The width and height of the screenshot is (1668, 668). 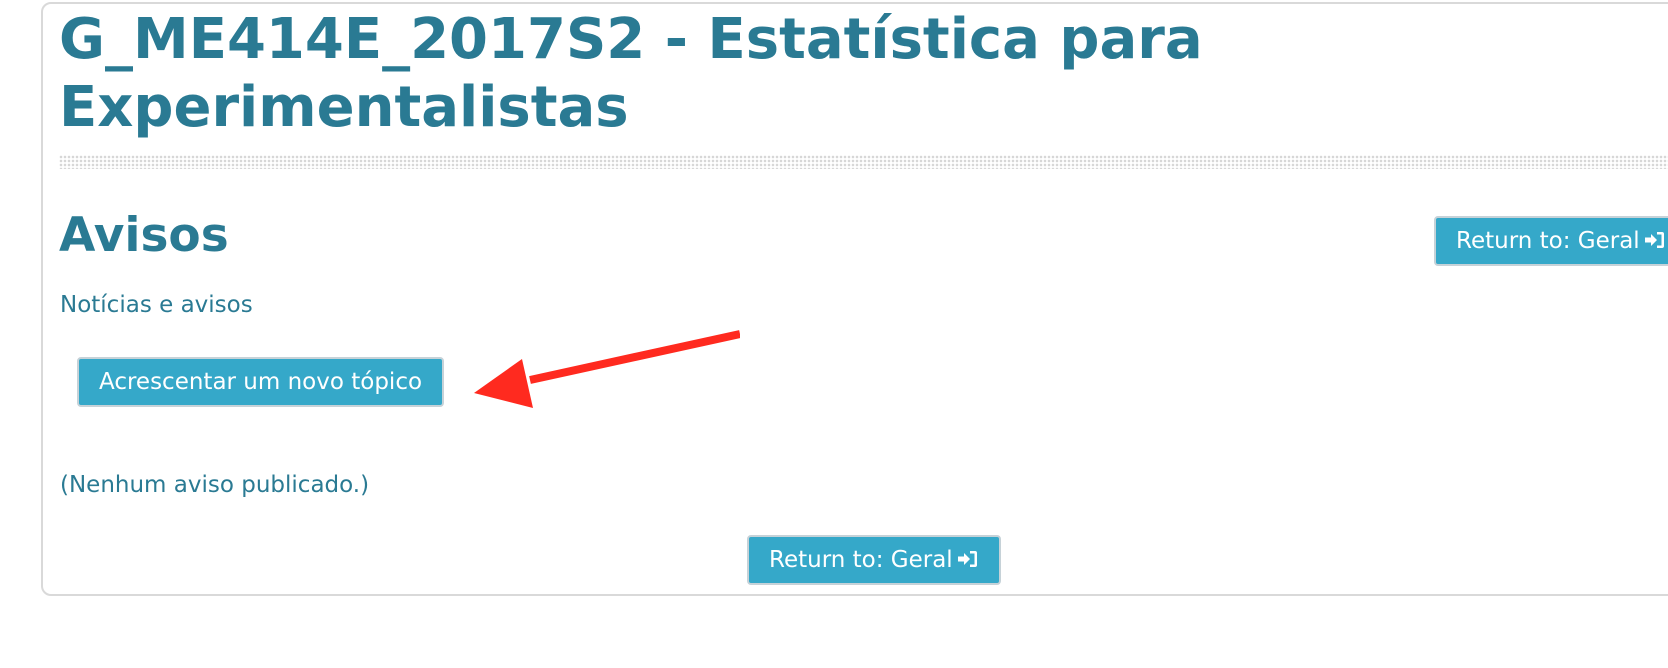 What do you see at coordinates (215, 485) in the screenshot?
I see `empty-notice-text: (Nenhum aviso publicado.)` at bounding box center [215, 485].